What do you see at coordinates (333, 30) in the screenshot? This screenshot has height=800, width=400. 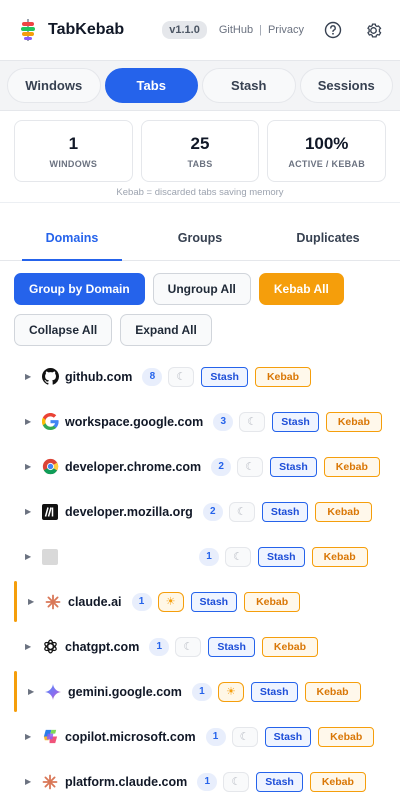 I see `help-icon` at bounding box center [333, 30].